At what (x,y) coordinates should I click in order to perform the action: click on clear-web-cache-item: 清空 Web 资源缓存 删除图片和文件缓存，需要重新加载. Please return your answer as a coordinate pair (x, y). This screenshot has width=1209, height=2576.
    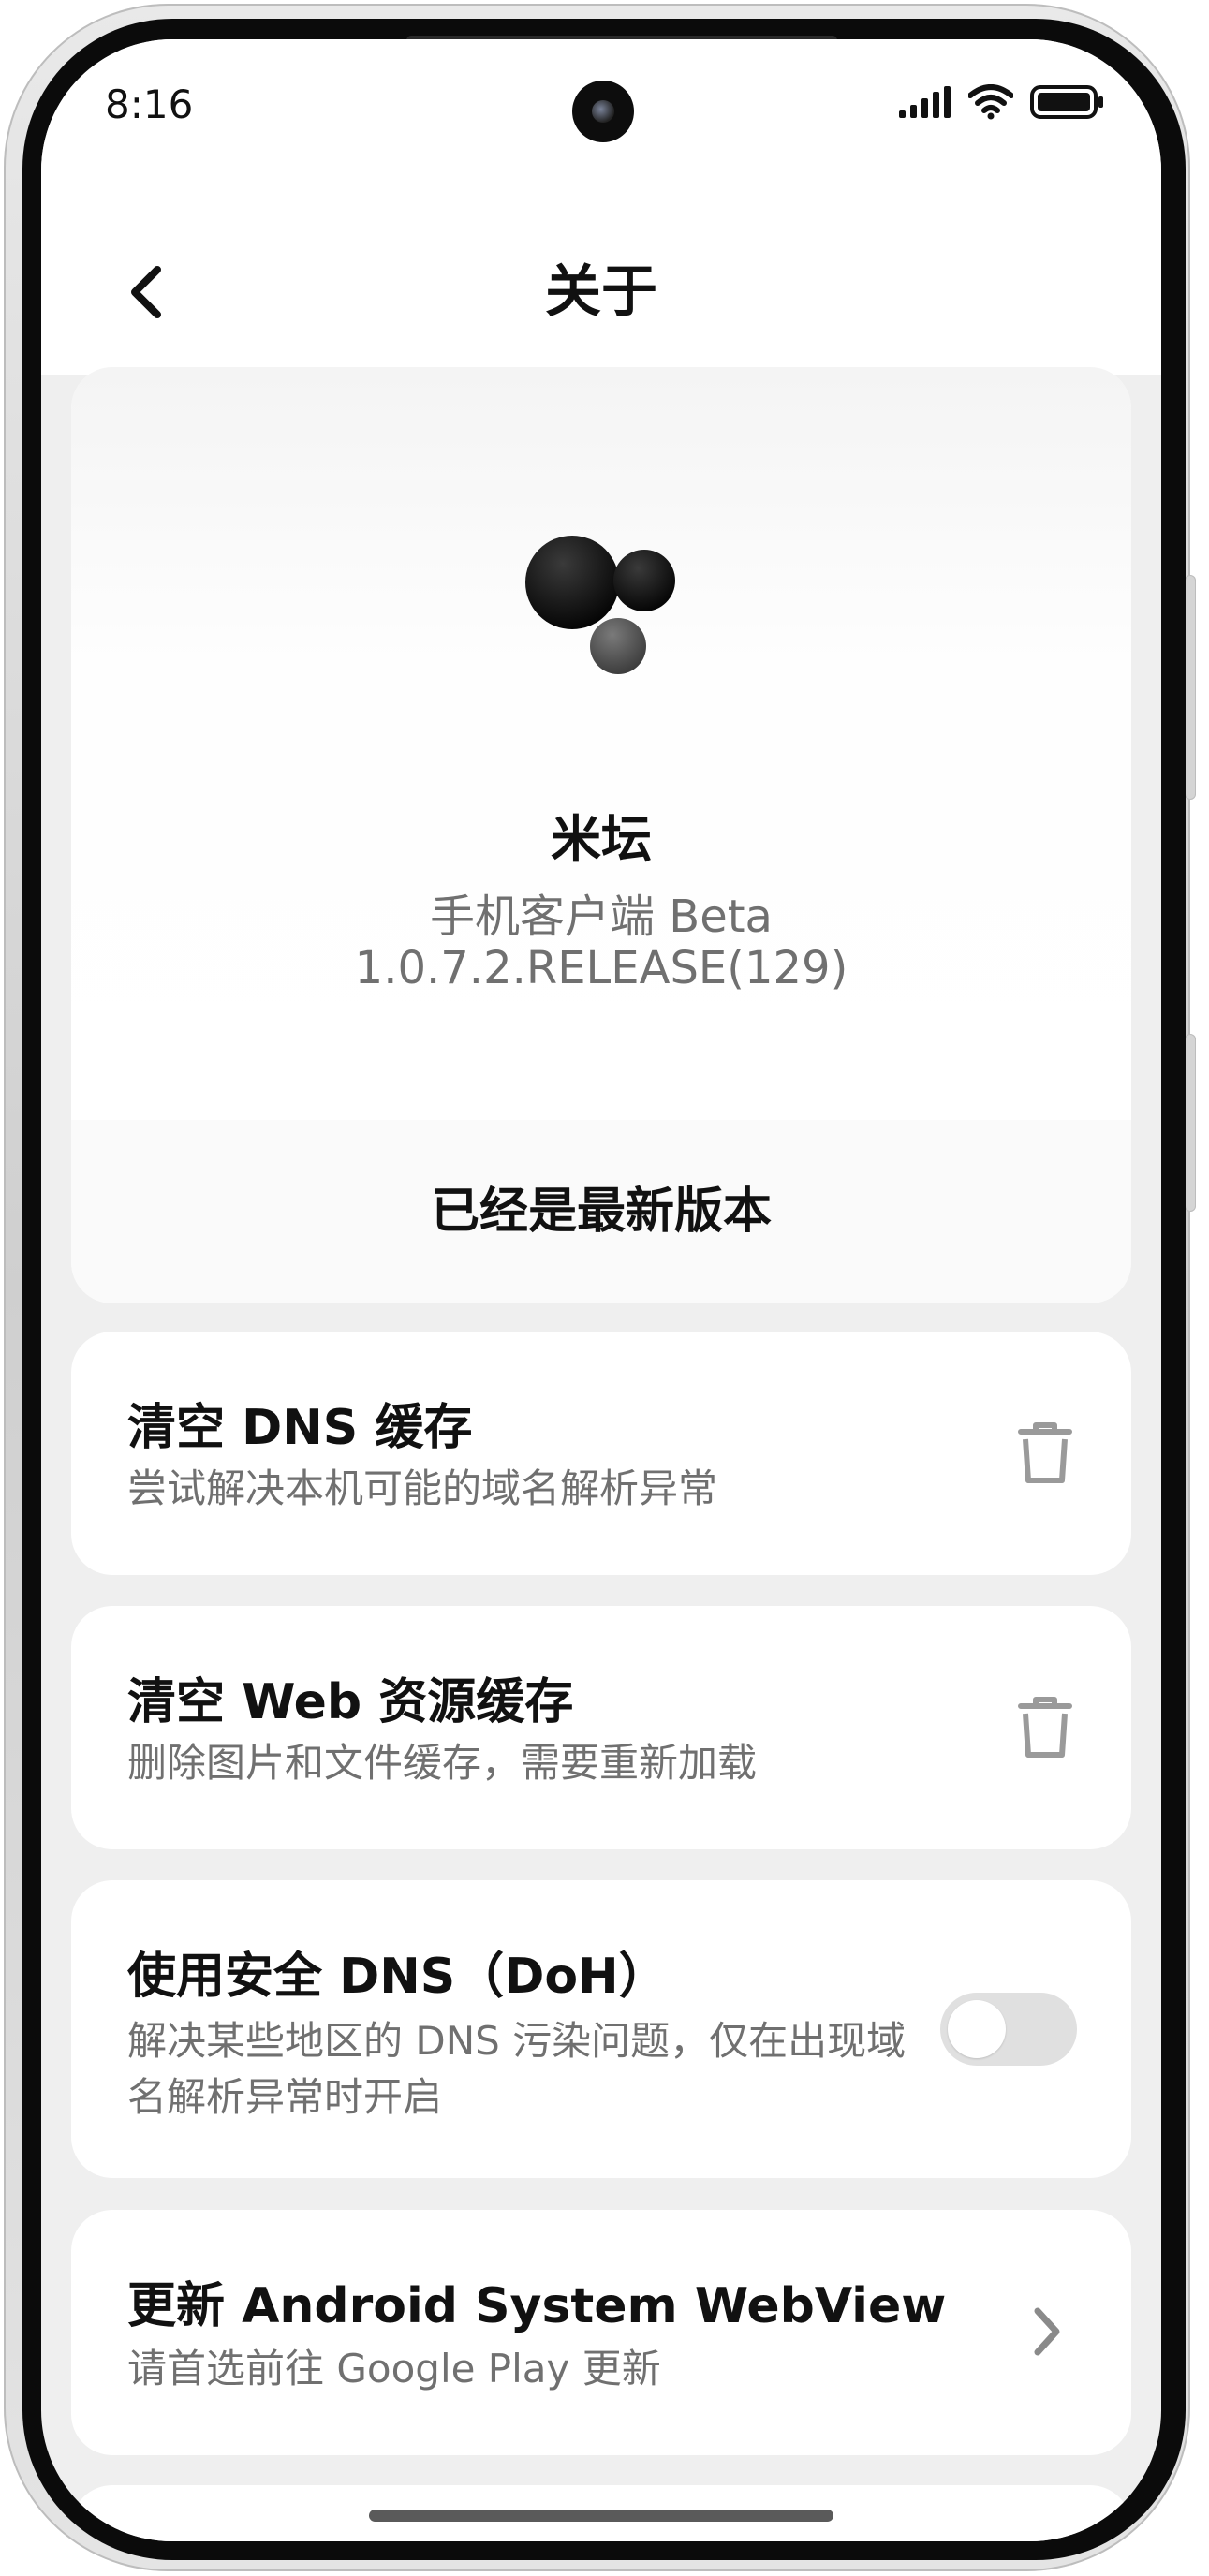
    Looking at the image, I should click on (601, 1727).